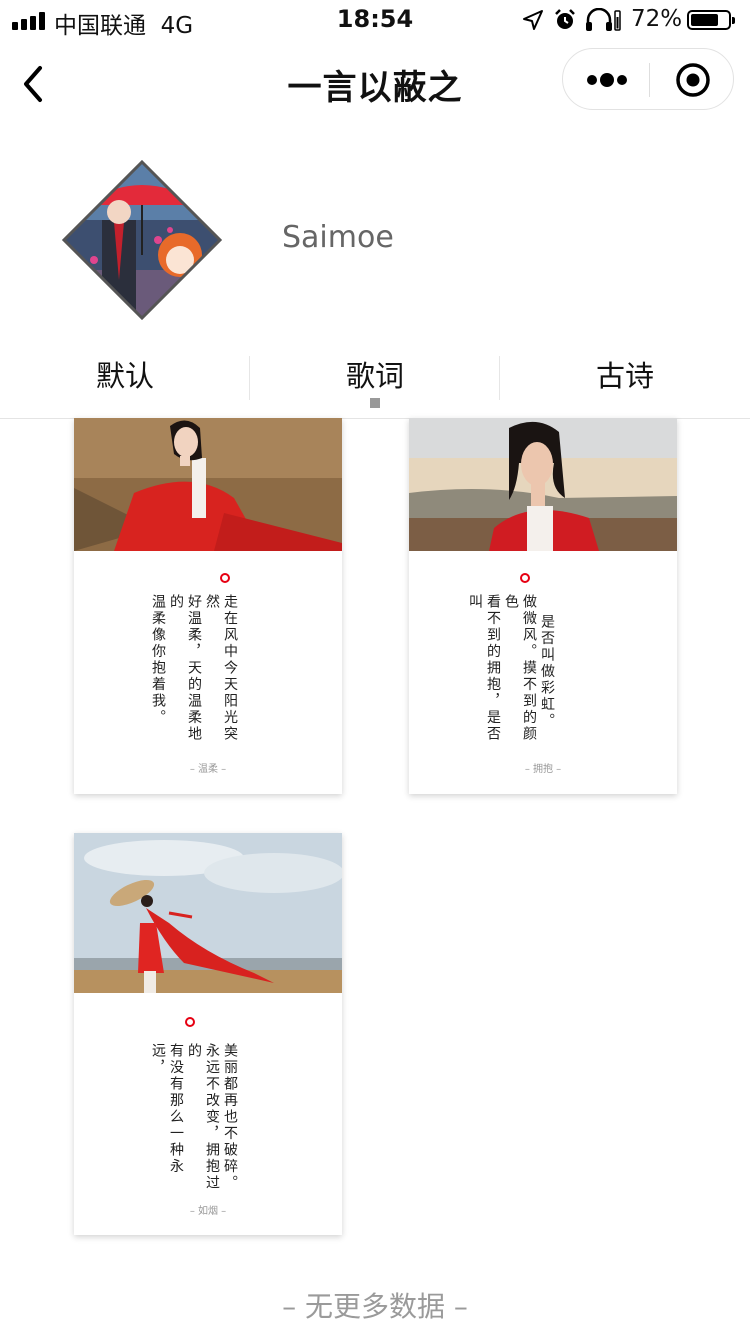 This screenshot has height=1334, width=750. I want to click on username: Saimoe, so click(338, 237).